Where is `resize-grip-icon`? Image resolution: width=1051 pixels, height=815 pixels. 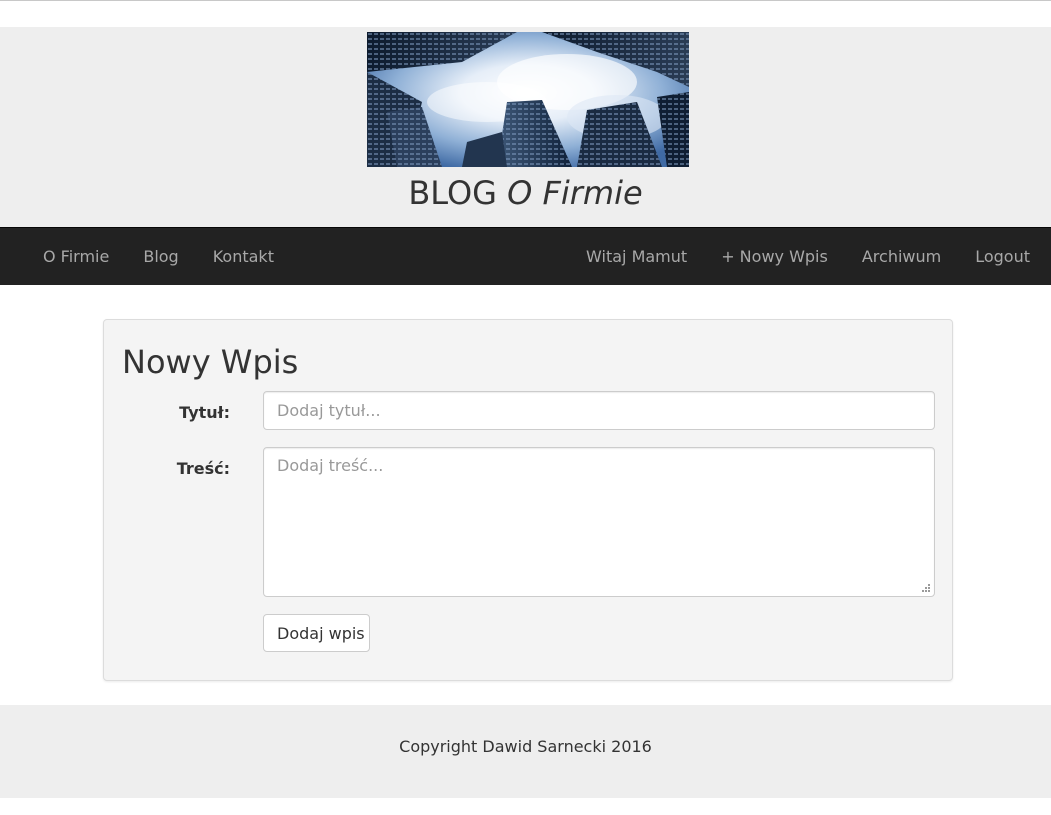
resize-grip-icon is located at coordinates (926, 588).